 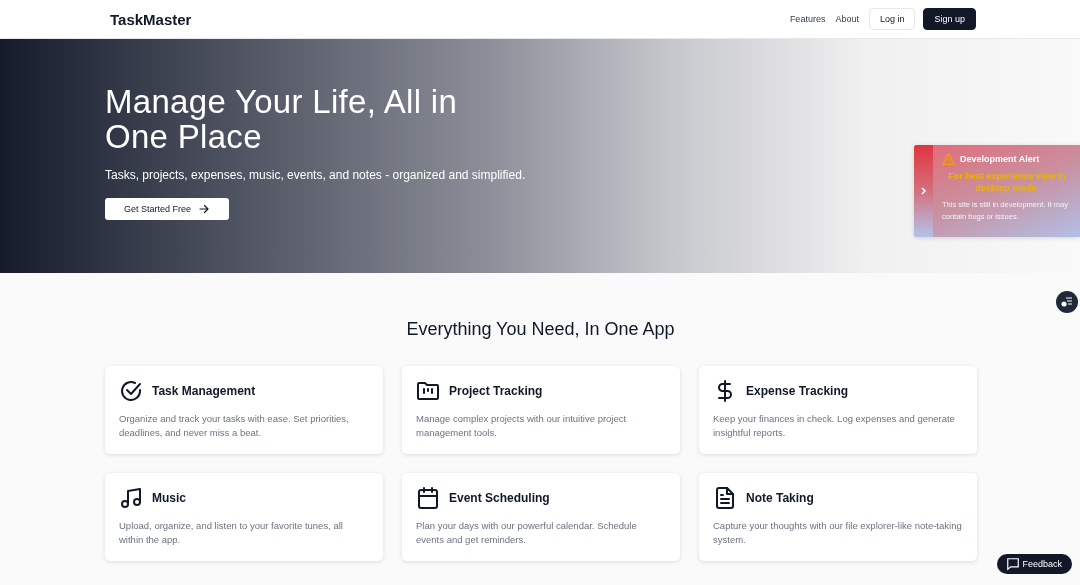 I want to click on card-title: Project Tracking, so click(x=496, y=391).